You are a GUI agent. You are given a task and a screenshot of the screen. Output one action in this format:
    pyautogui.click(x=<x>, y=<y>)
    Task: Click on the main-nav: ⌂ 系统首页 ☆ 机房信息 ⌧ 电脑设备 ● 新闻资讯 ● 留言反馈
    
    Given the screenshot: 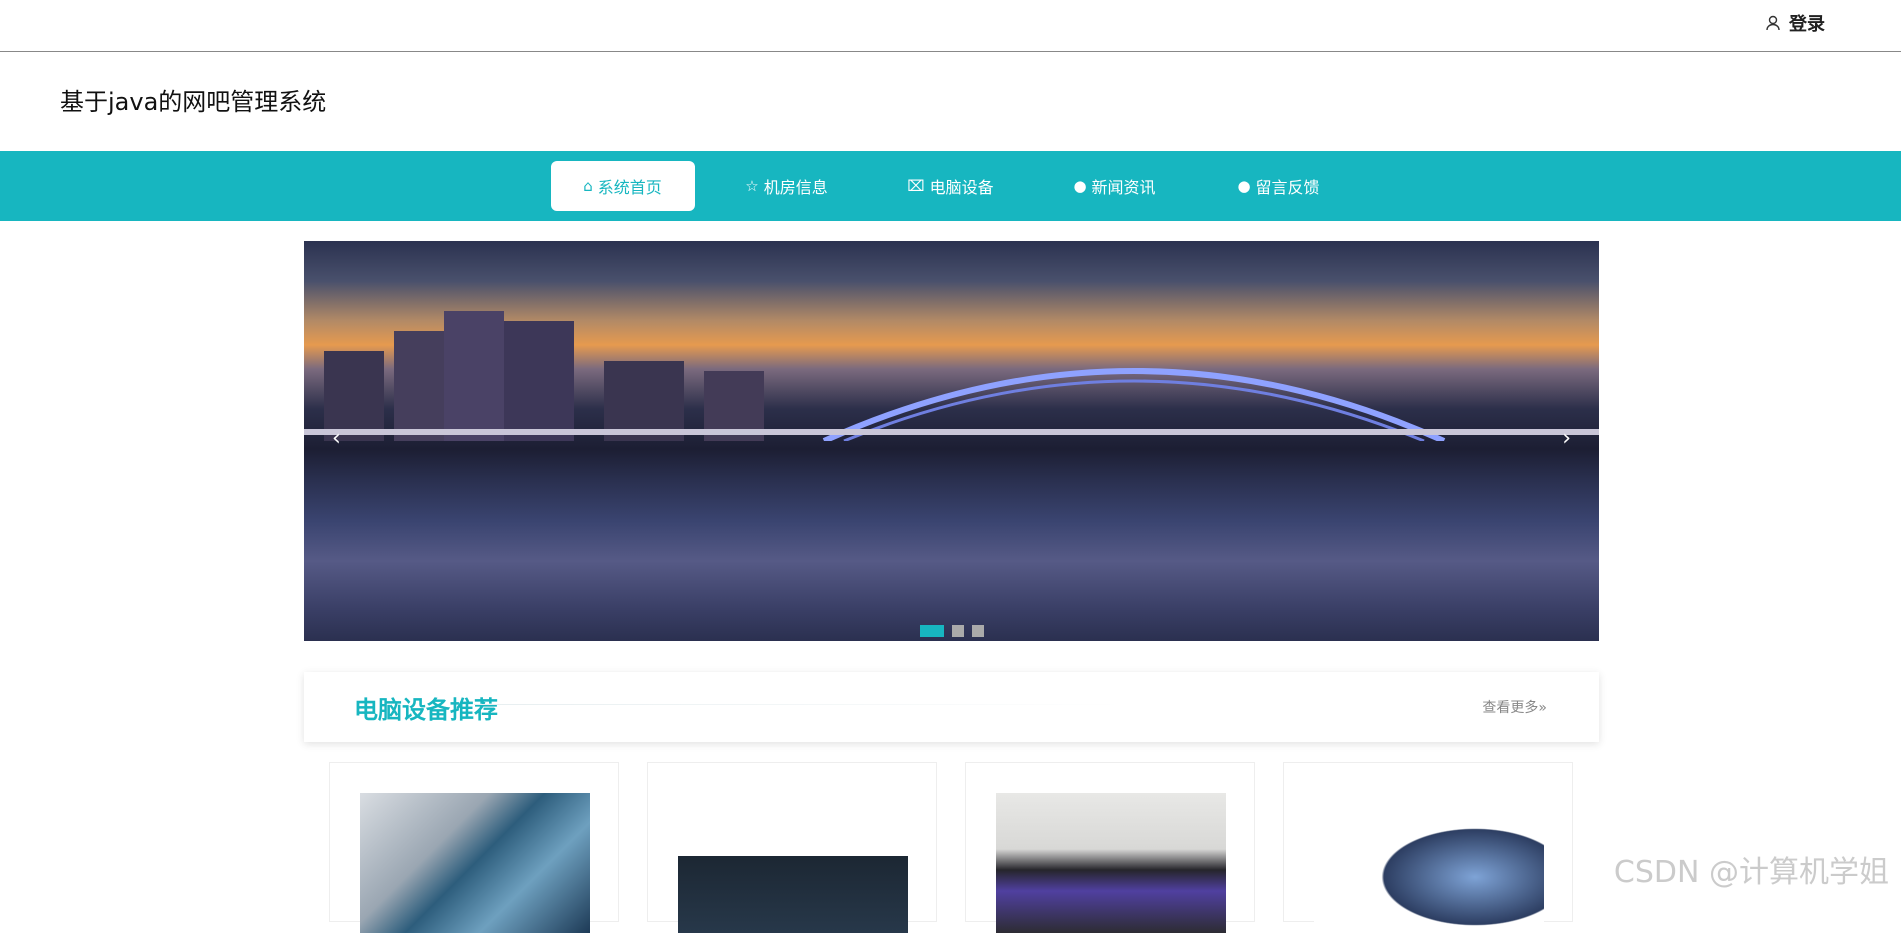 What is the action you would take?
    pyautogui.click(x=950, y=186)
    